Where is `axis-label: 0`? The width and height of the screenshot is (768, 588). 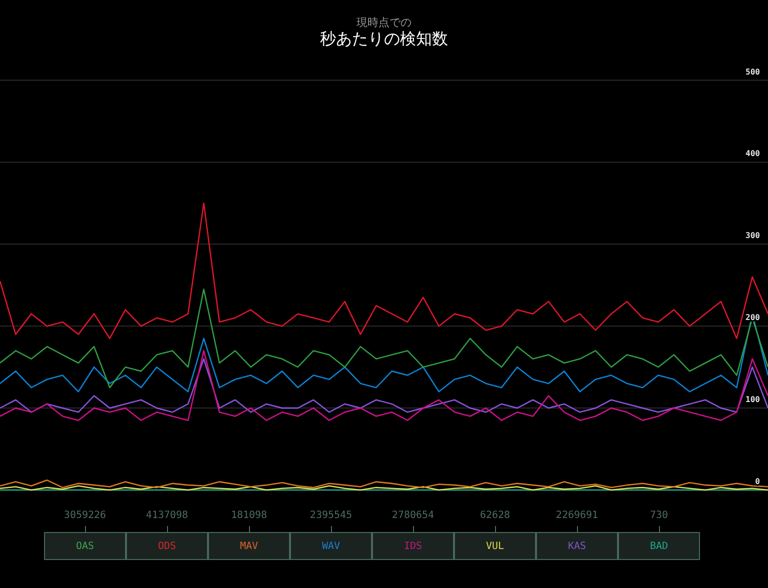
axis-label: 0 is located at coordinates (757, 481).